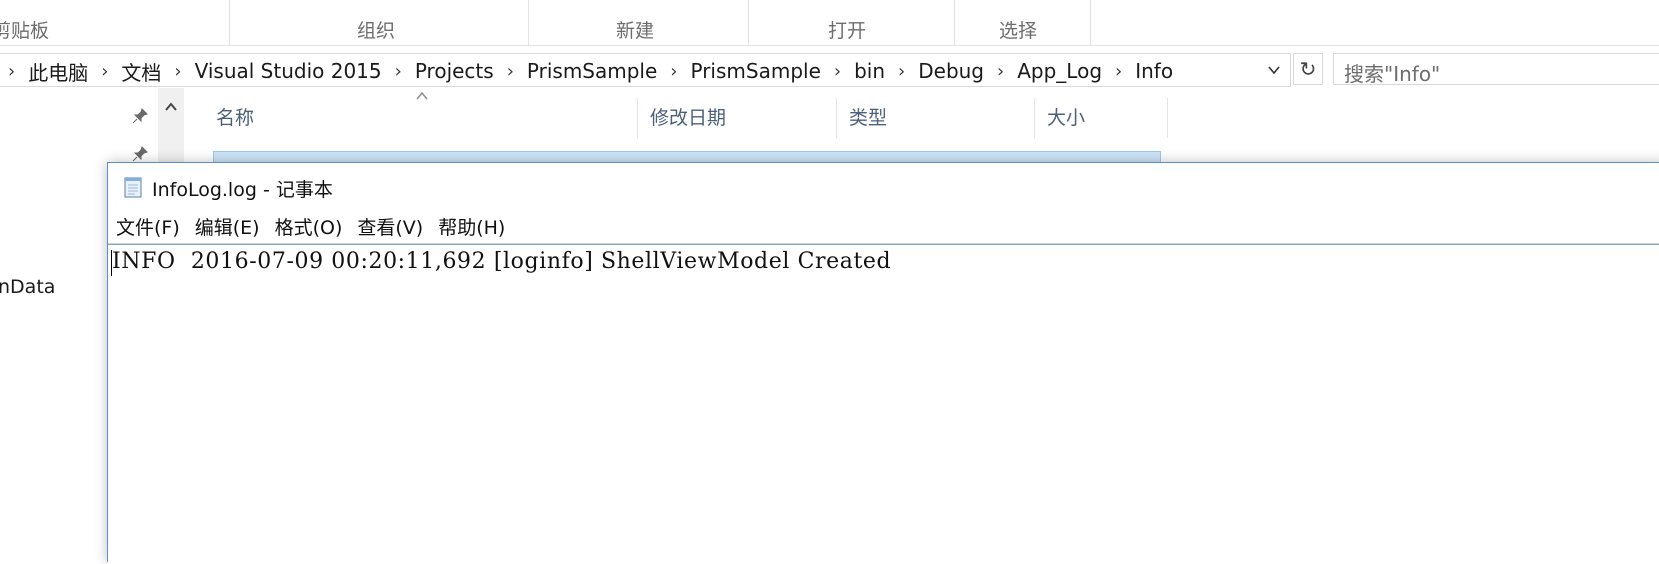  I want to click on ribbon-group-label: 选择, so click(1018, 31).